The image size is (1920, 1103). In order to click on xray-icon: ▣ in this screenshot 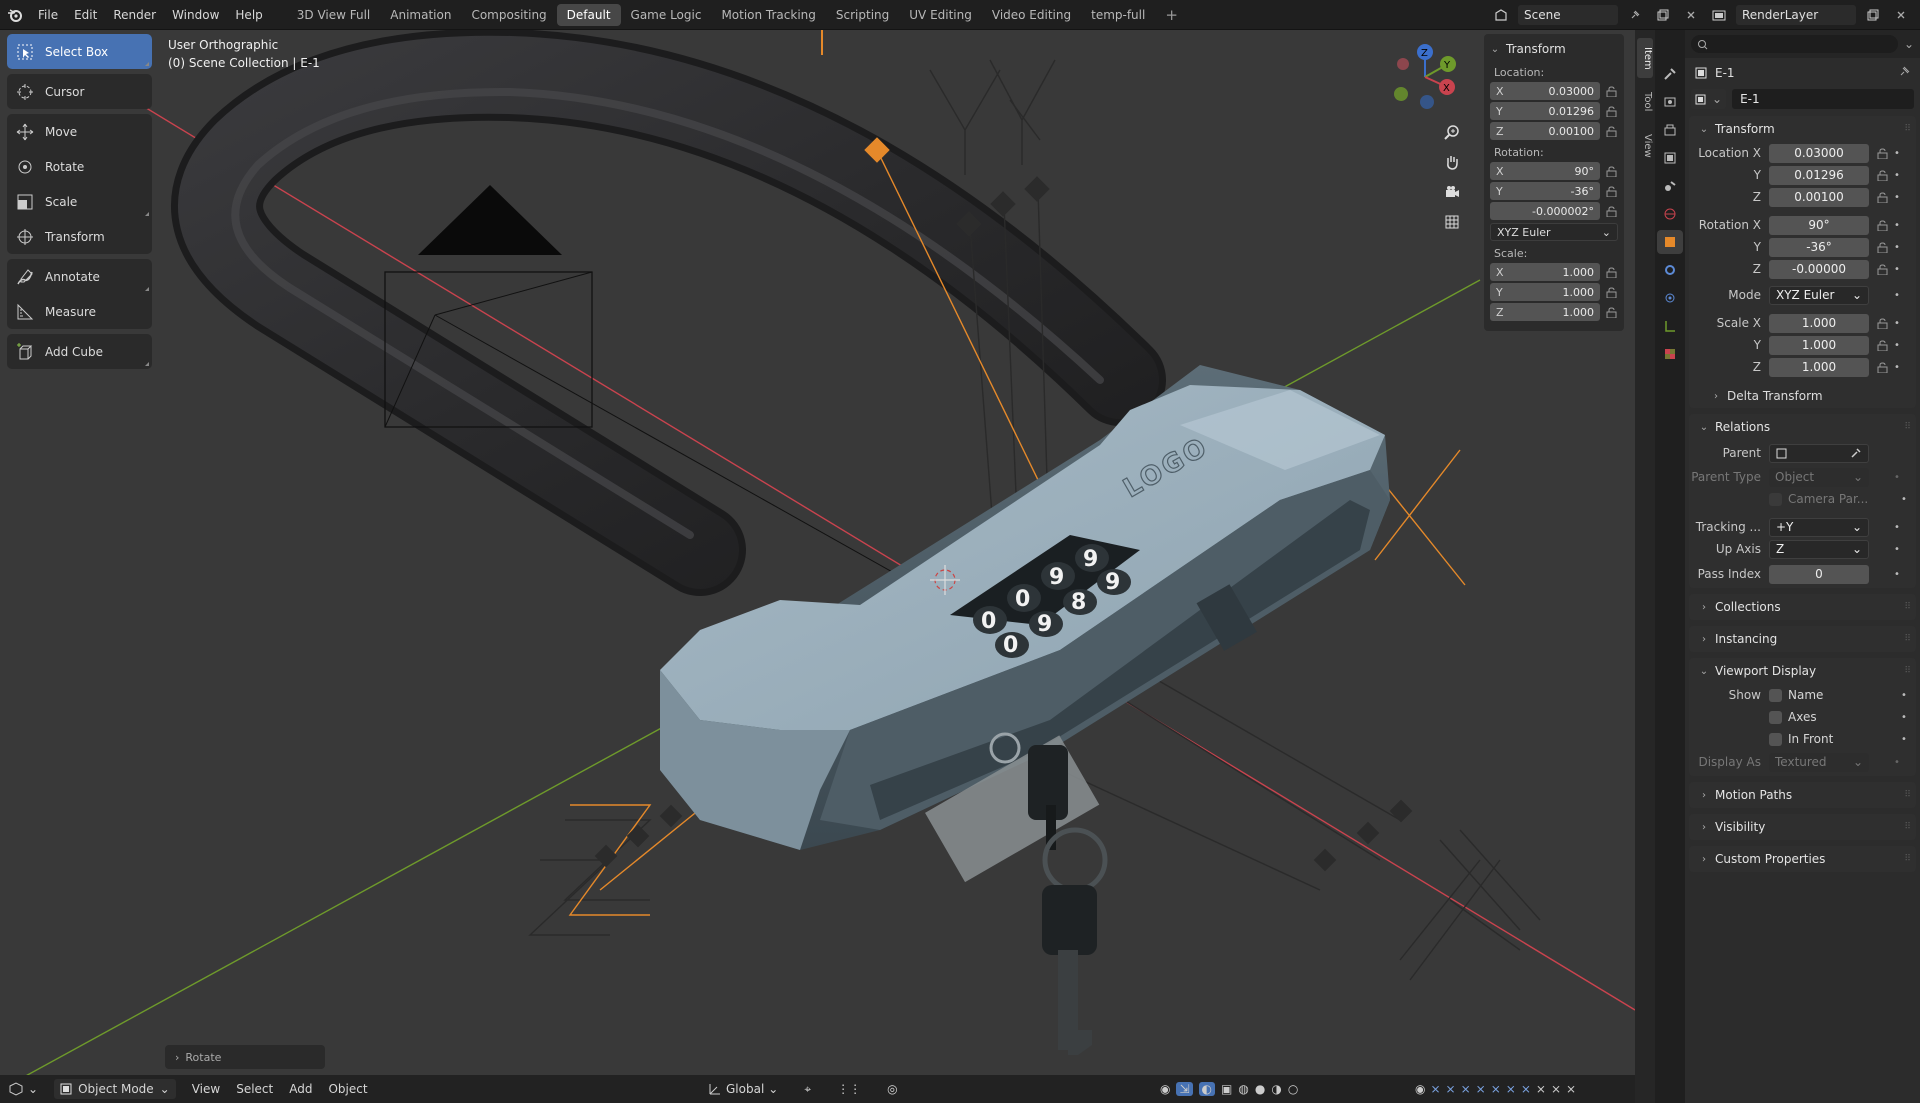, I will do `click(1226, 1089)`.